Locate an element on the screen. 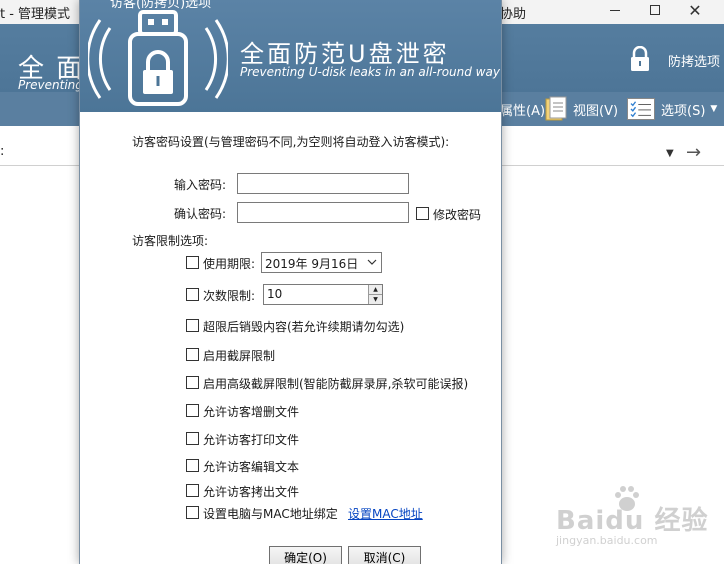 This screenshot has height=564, width=724. close-icon: ✕ is located at coordinates (695, 10).